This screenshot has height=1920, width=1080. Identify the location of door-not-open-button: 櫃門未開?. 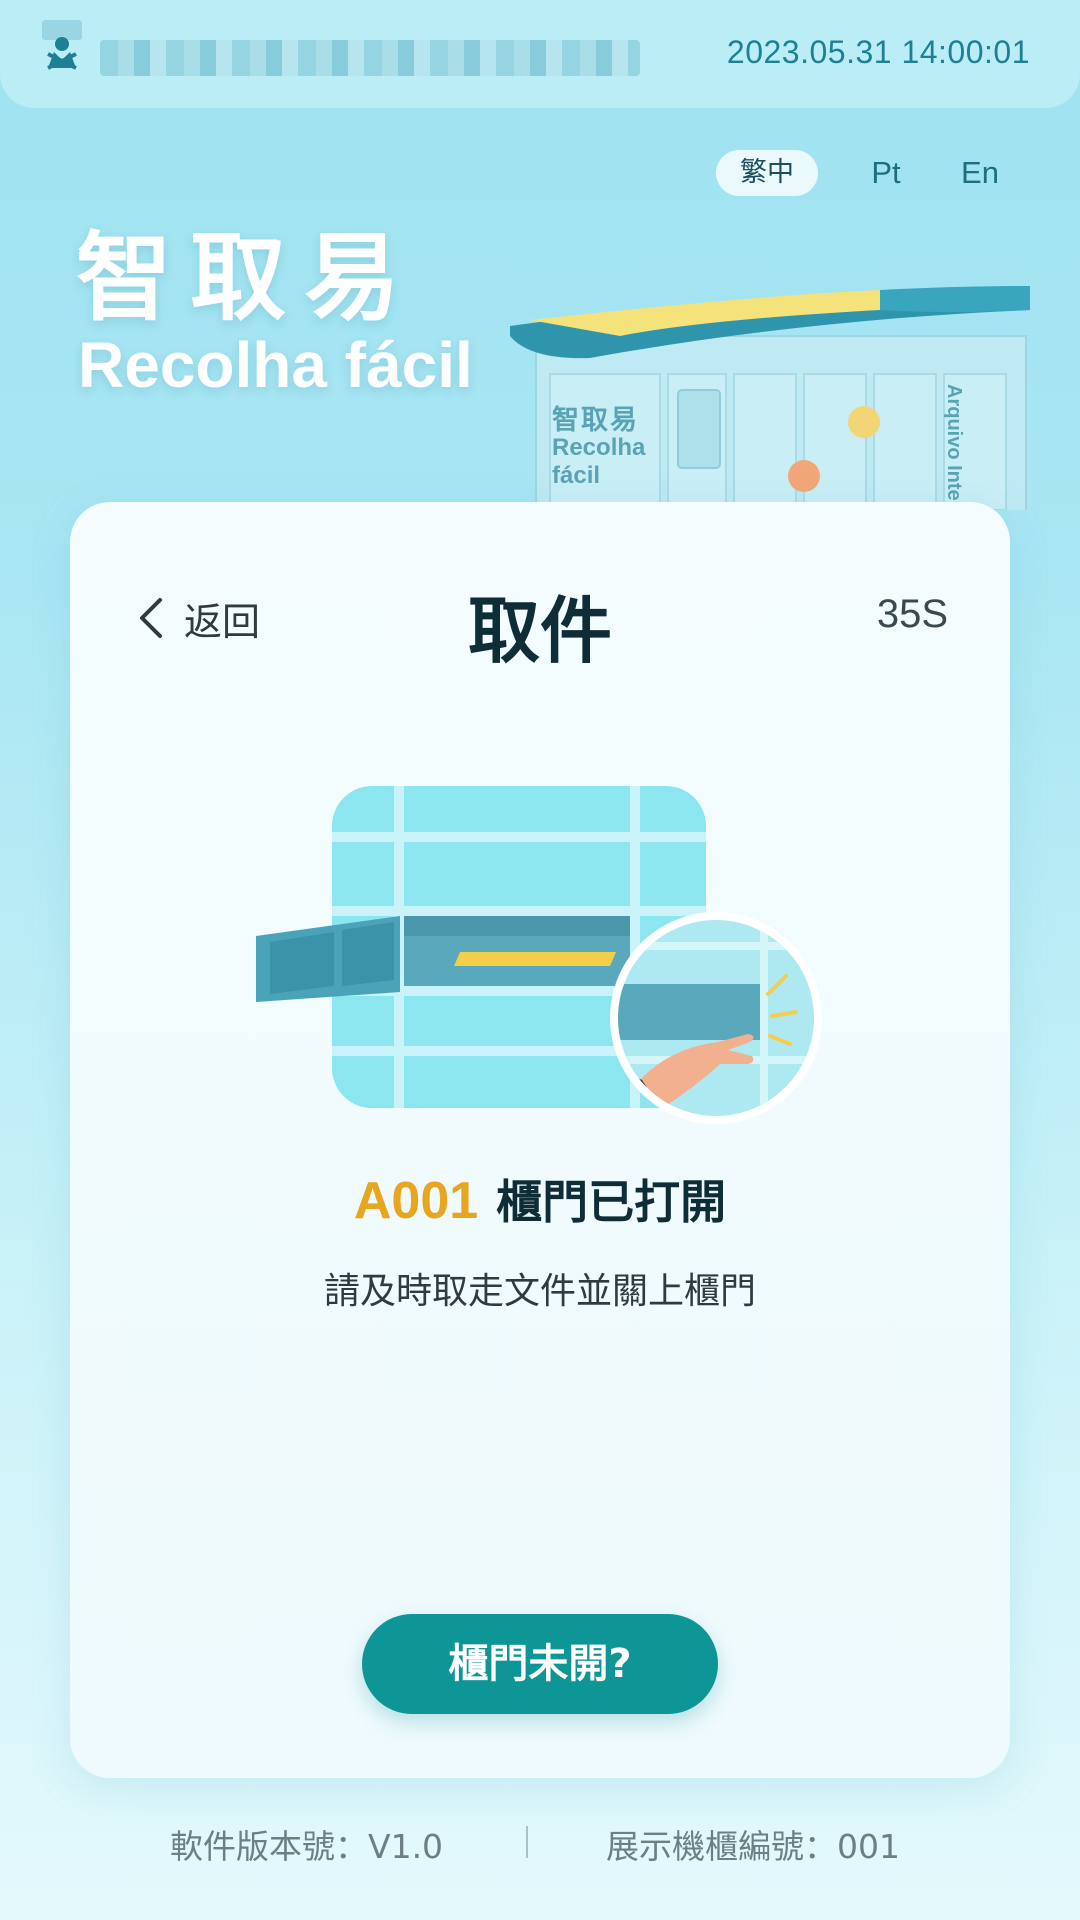
(540, 1664).